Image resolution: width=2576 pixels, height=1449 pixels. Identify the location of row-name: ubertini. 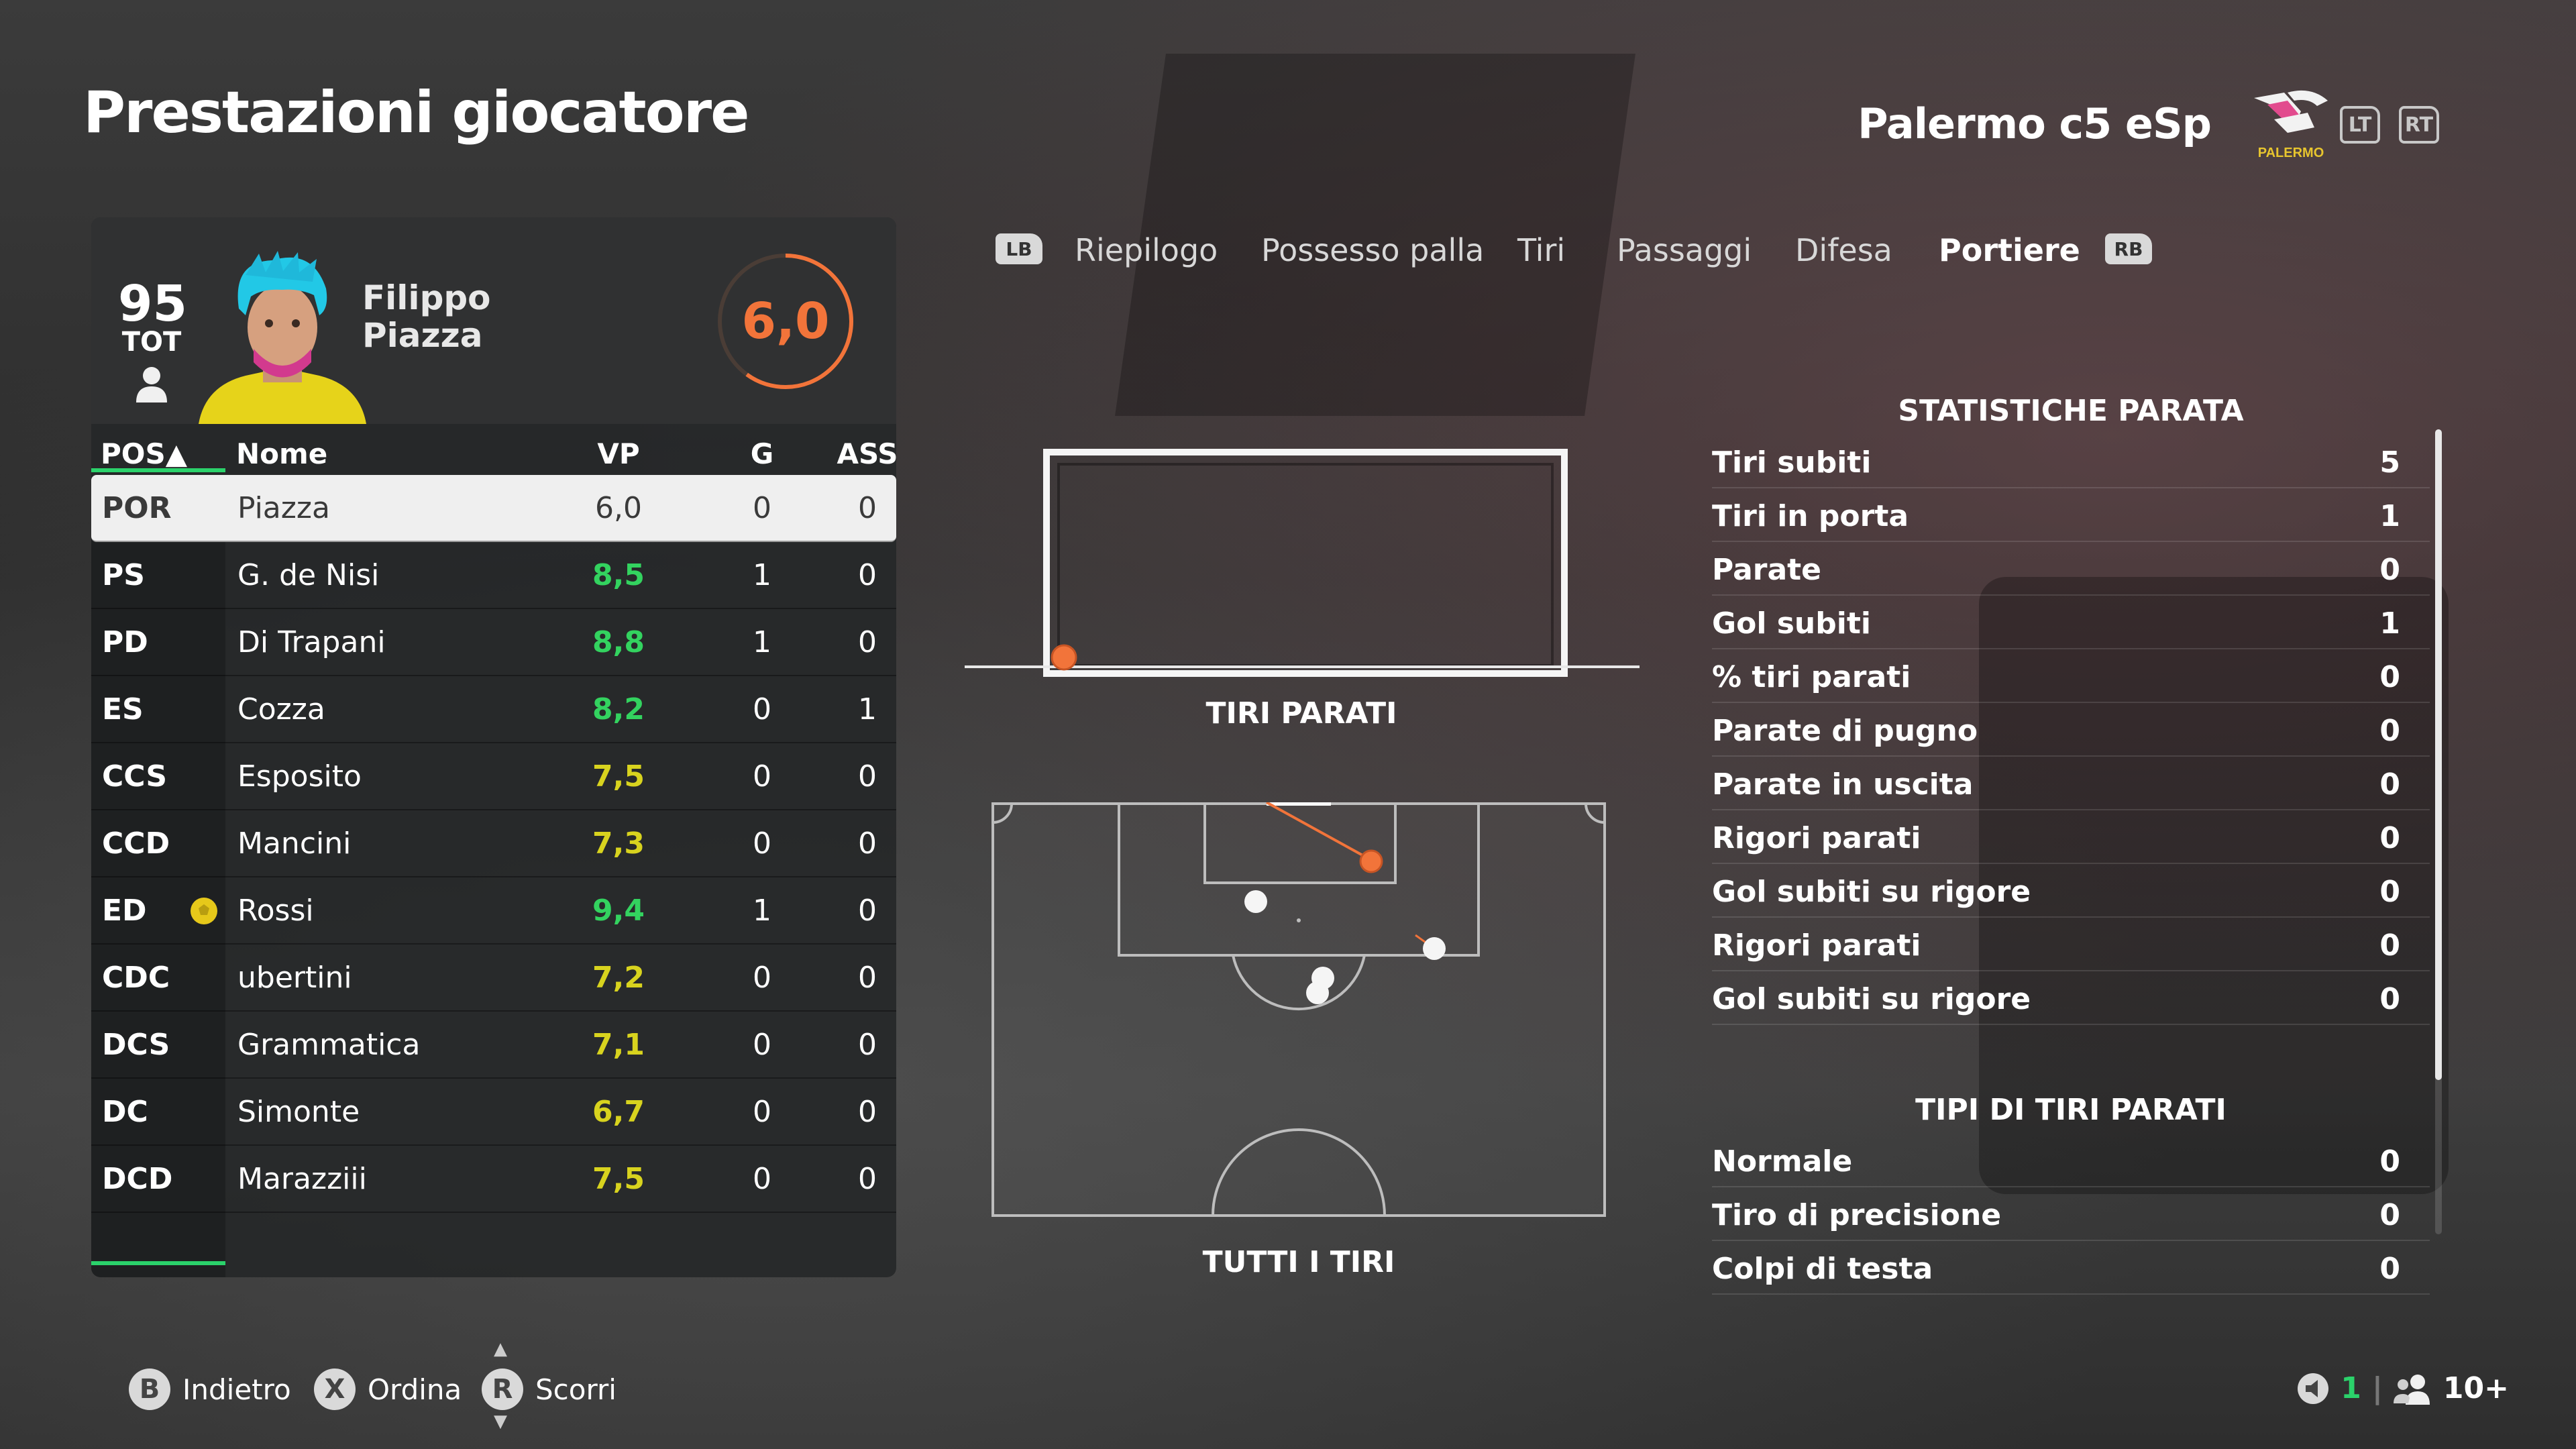
(294, 978).